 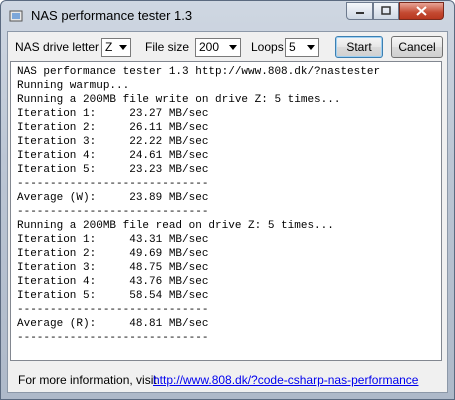 I want to click on filesize-select-value: 200, so click(x=209, y=47).